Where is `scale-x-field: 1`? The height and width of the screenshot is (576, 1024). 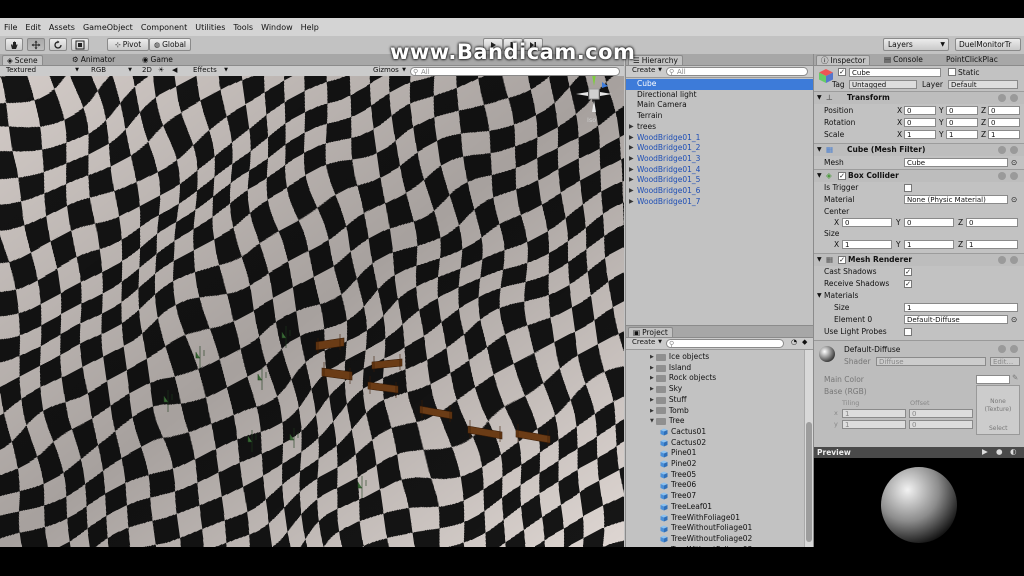
scale-x-field: 1 is located at coordinates (920, 134).